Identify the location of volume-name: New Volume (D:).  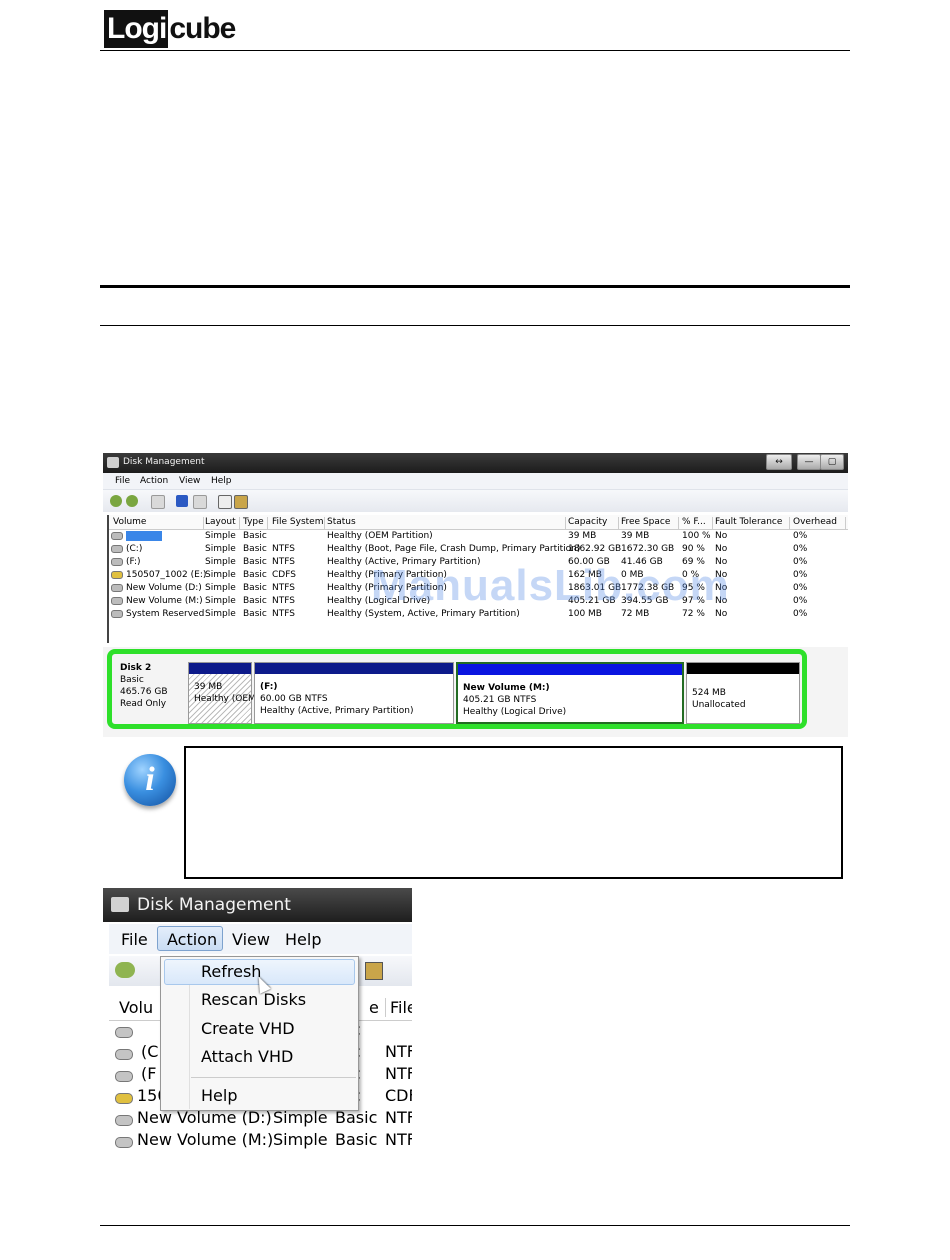
(164, 588).